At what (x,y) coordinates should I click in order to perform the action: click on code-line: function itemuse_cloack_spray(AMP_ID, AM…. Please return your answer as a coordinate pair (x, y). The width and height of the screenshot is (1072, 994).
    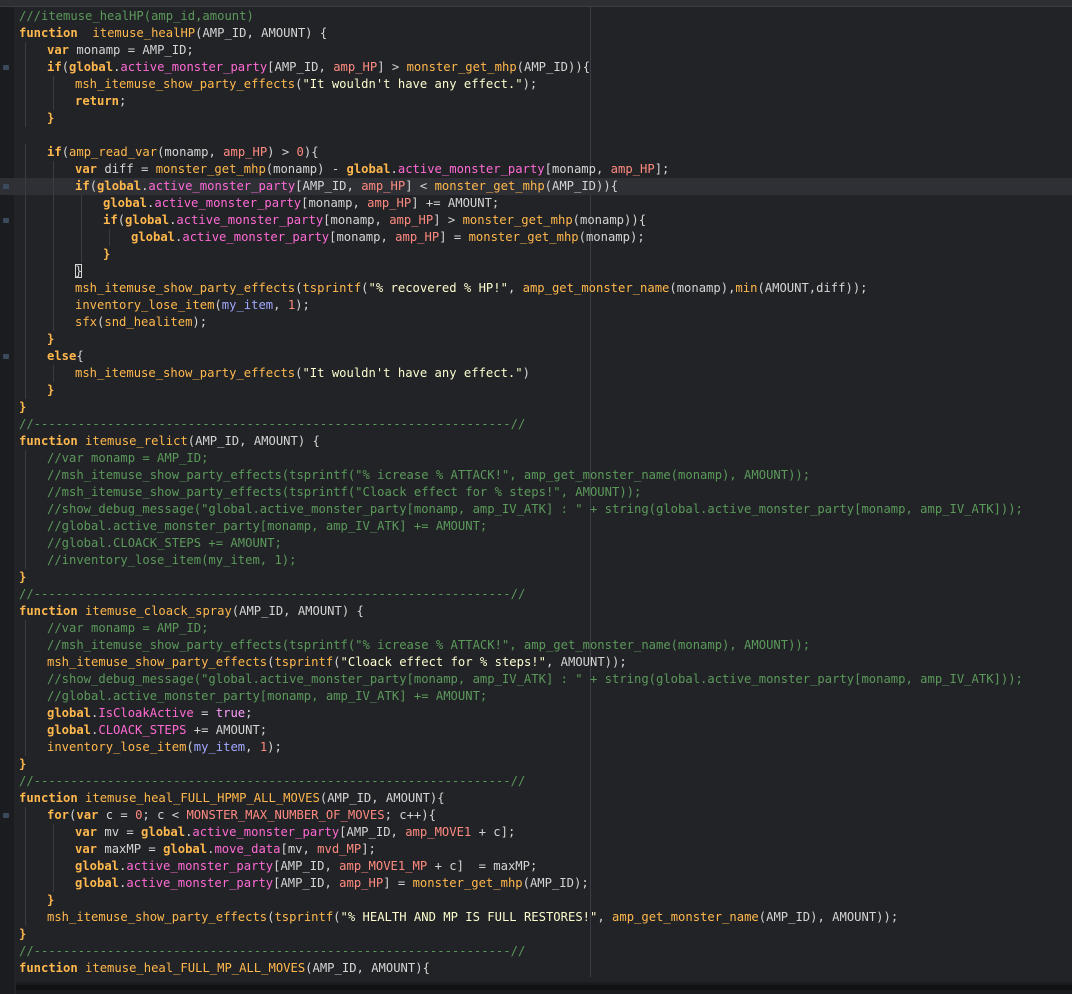
    Looking at the image, I should click on (536, 611).